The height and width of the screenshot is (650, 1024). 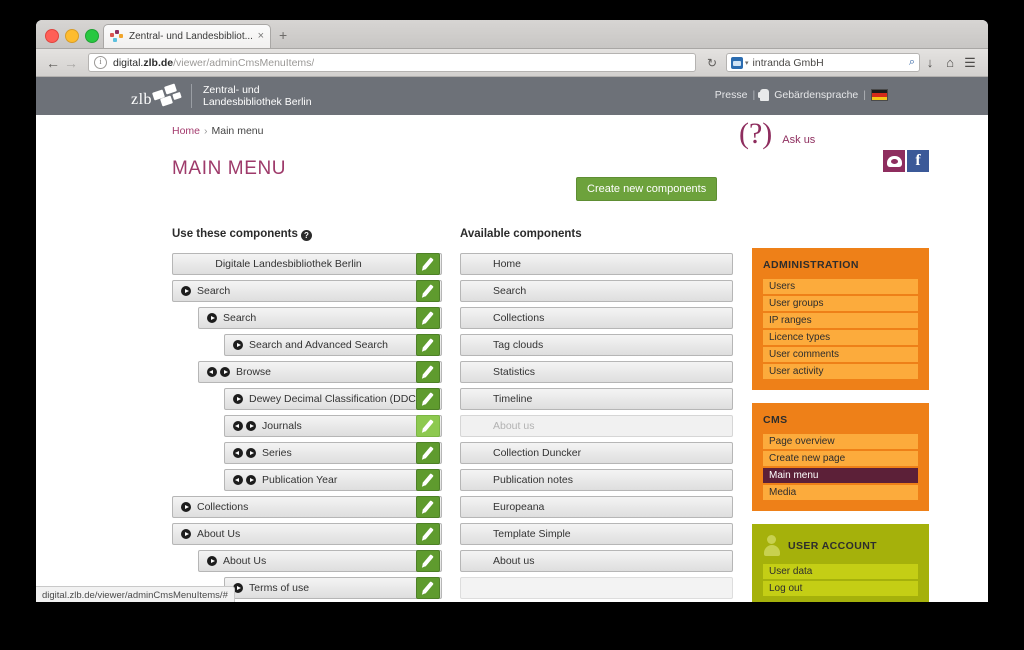 I want to click on german-flag-icon, so click(x=879, y=95).